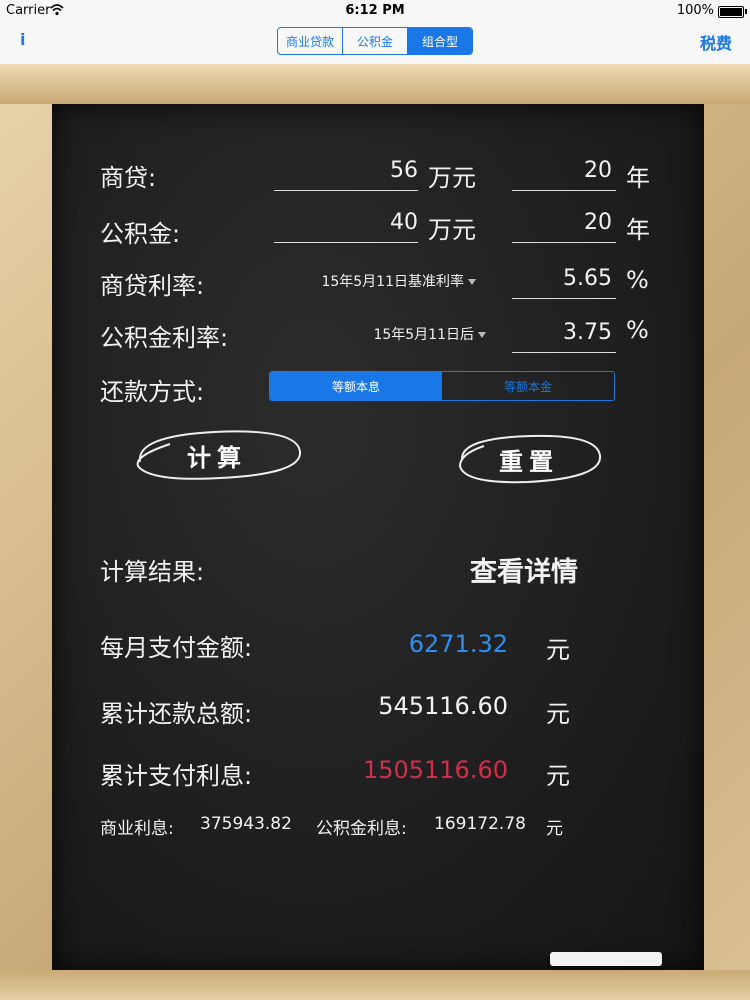  Describe the element at coordinates (638, 178) in the screenshot. I see `commercial-years-unit: 年` at that location.